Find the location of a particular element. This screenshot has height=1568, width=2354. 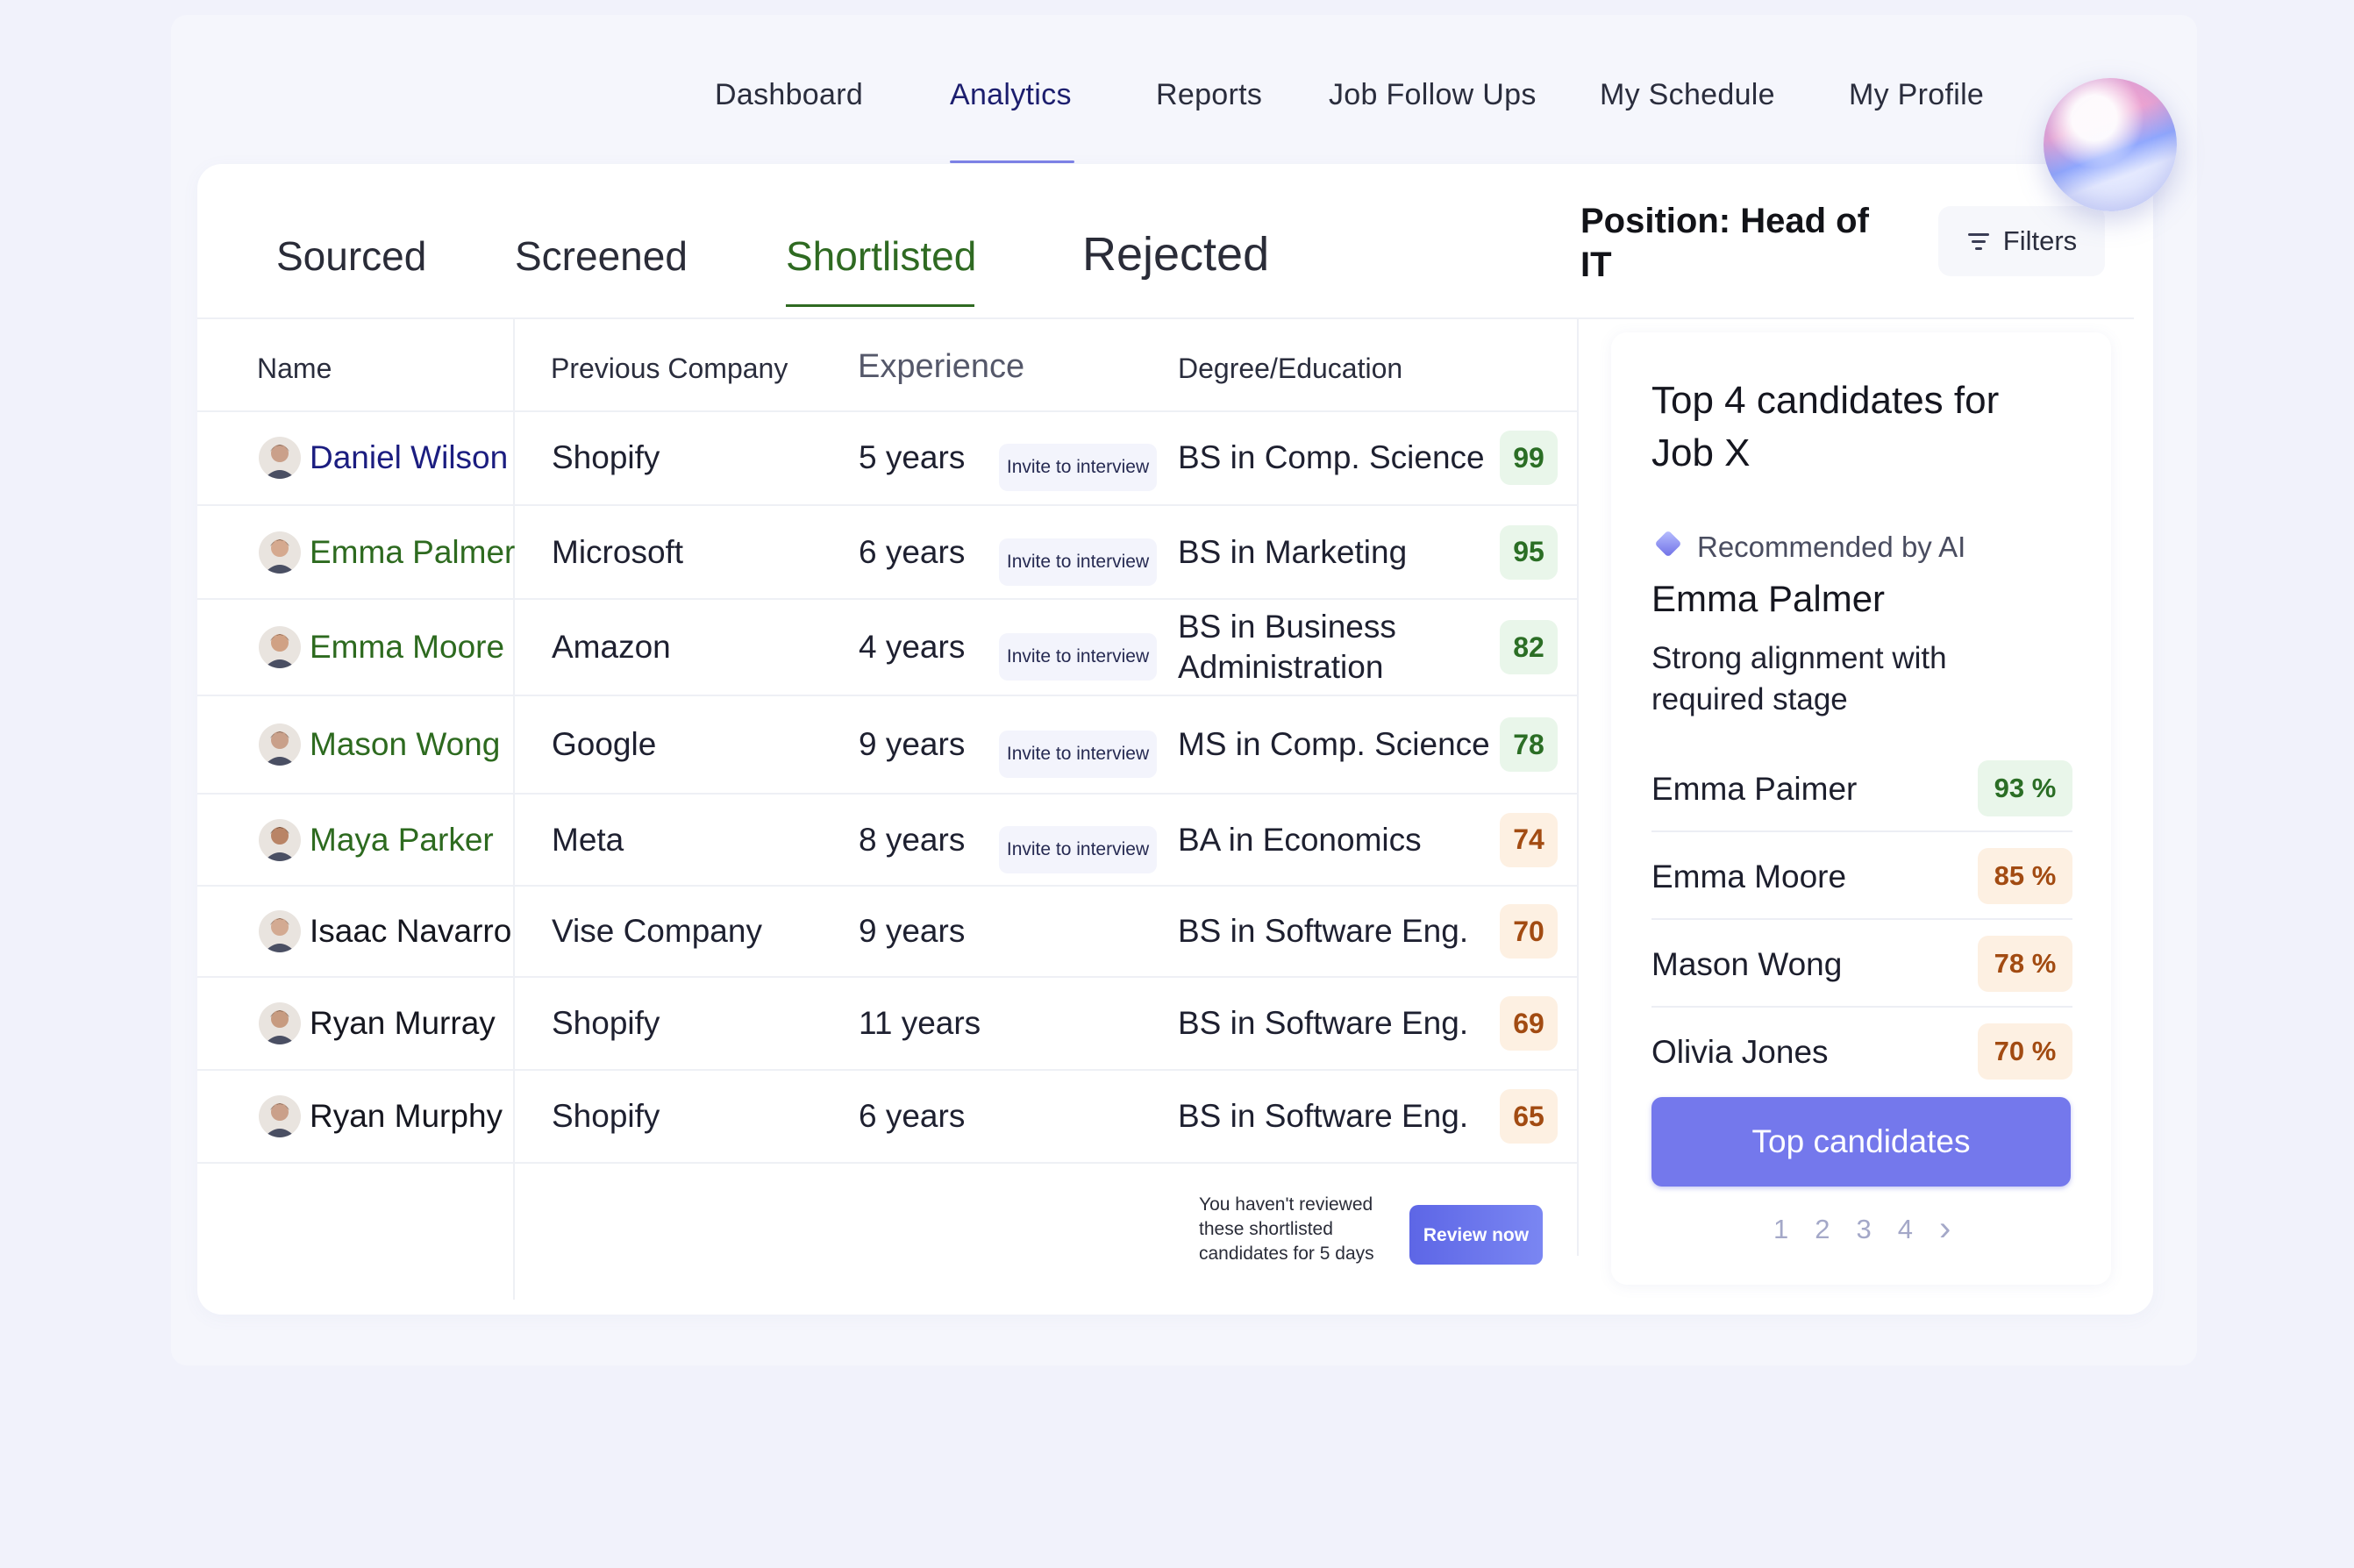

nav-dashboard: Dashboard is located at coordinates (789, 95).